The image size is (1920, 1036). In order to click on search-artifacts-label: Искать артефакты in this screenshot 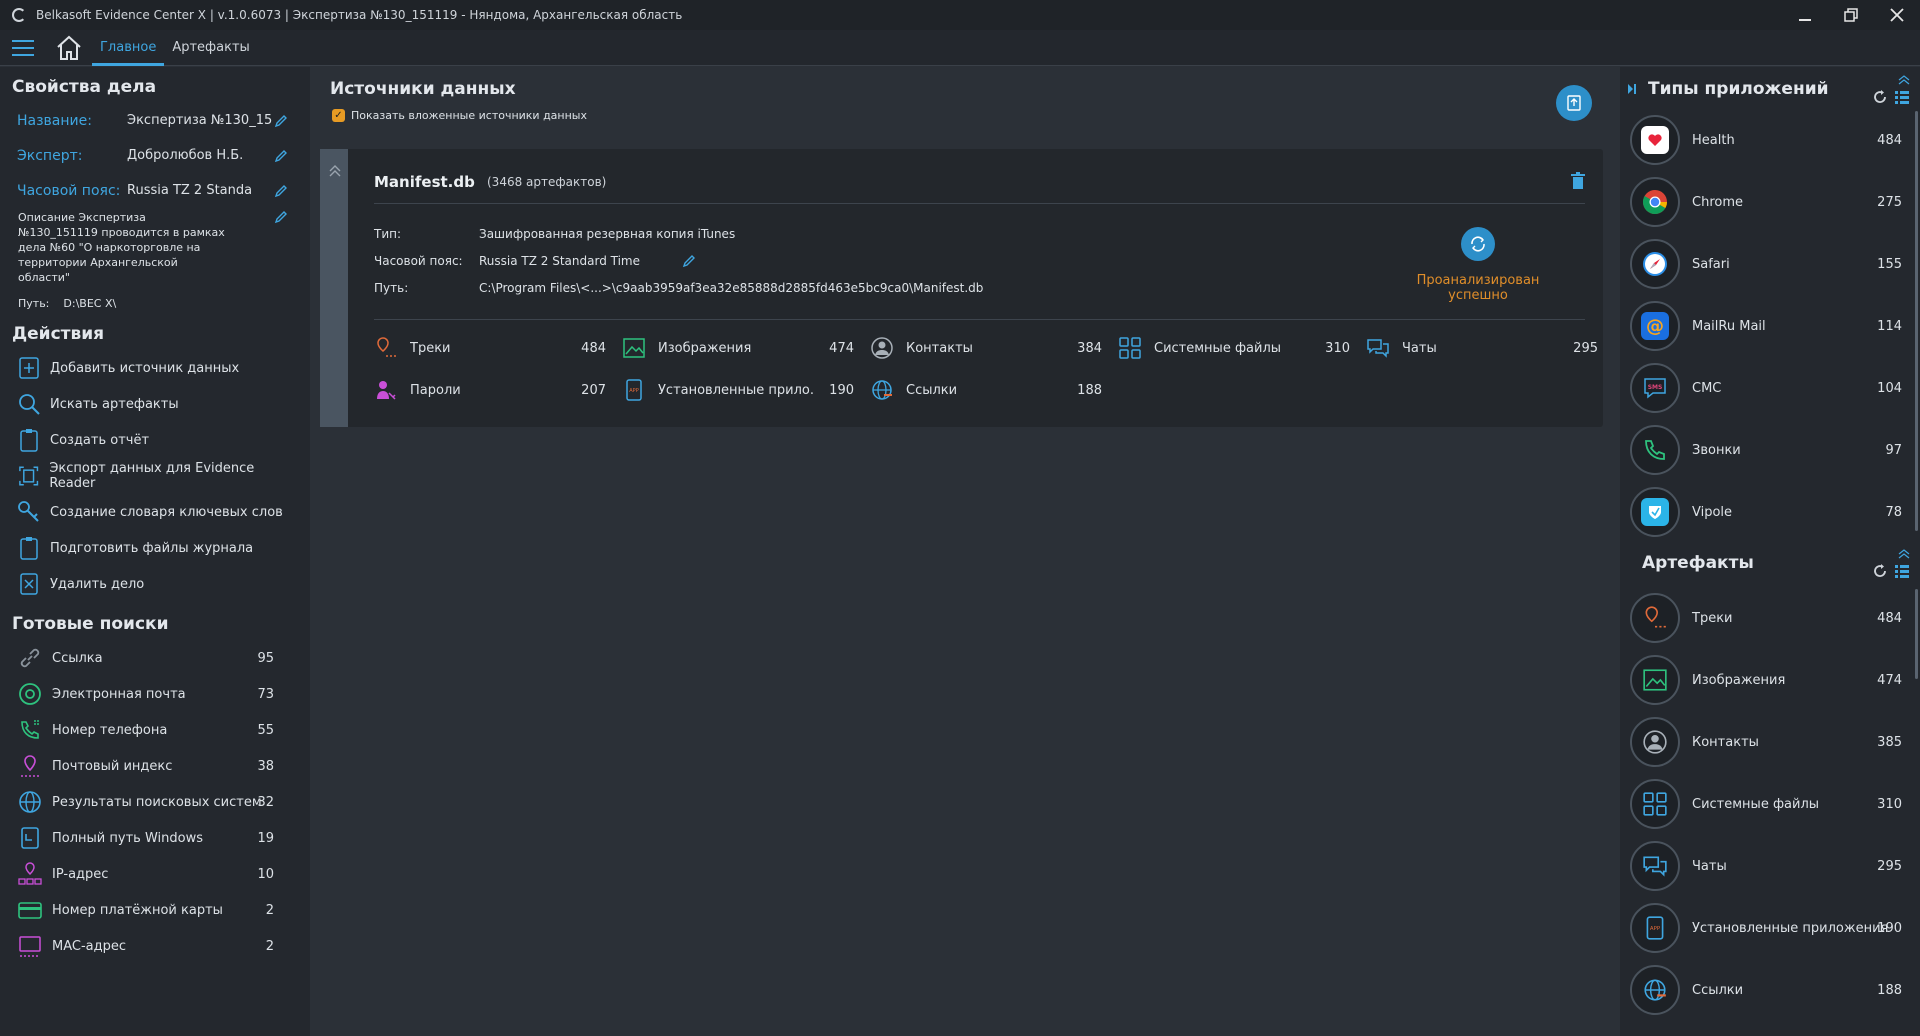, I will do `click(114, 404)`.